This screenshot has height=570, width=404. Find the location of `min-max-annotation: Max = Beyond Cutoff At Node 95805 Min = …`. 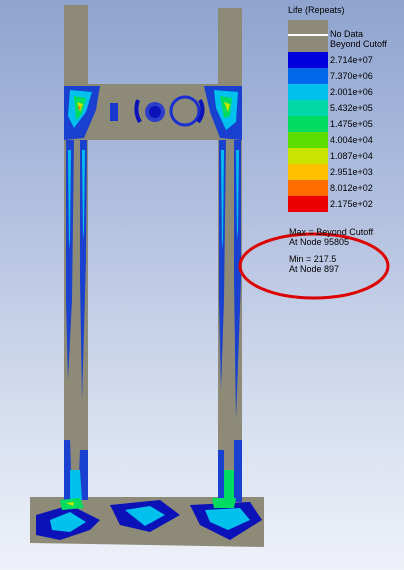

min-max-annotation: Max = Beyond Cutoff At Node 95805 Min = … is located at coordinates (331, 250).